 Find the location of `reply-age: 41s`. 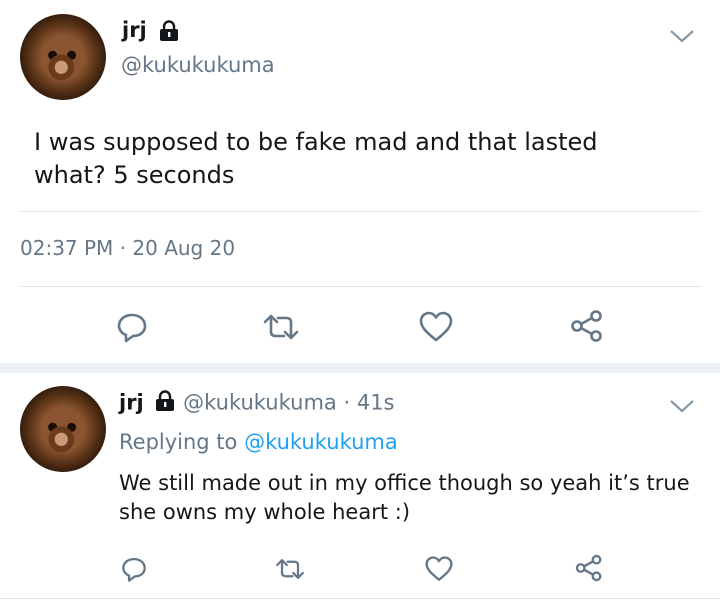

reply-age: 41s is located at coordinates (376, 403).